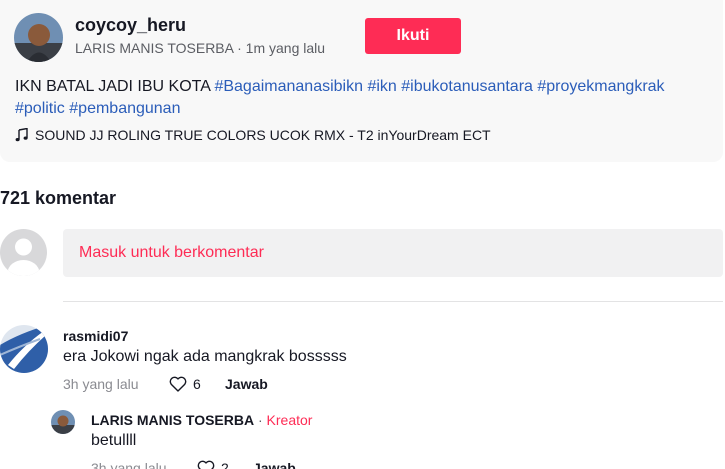  What do you see at coordinates (289, 420) in the screenshot?
I see `creator-badge: Kreator` at bounding box center [289, 420].